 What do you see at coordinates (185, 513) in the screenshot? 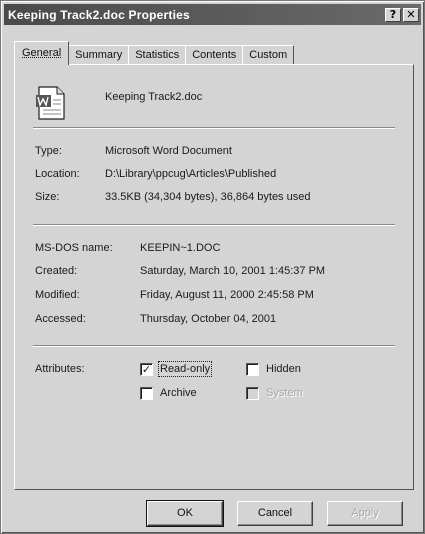
I see `ok-button: OK` at bounding box center [185, 513].